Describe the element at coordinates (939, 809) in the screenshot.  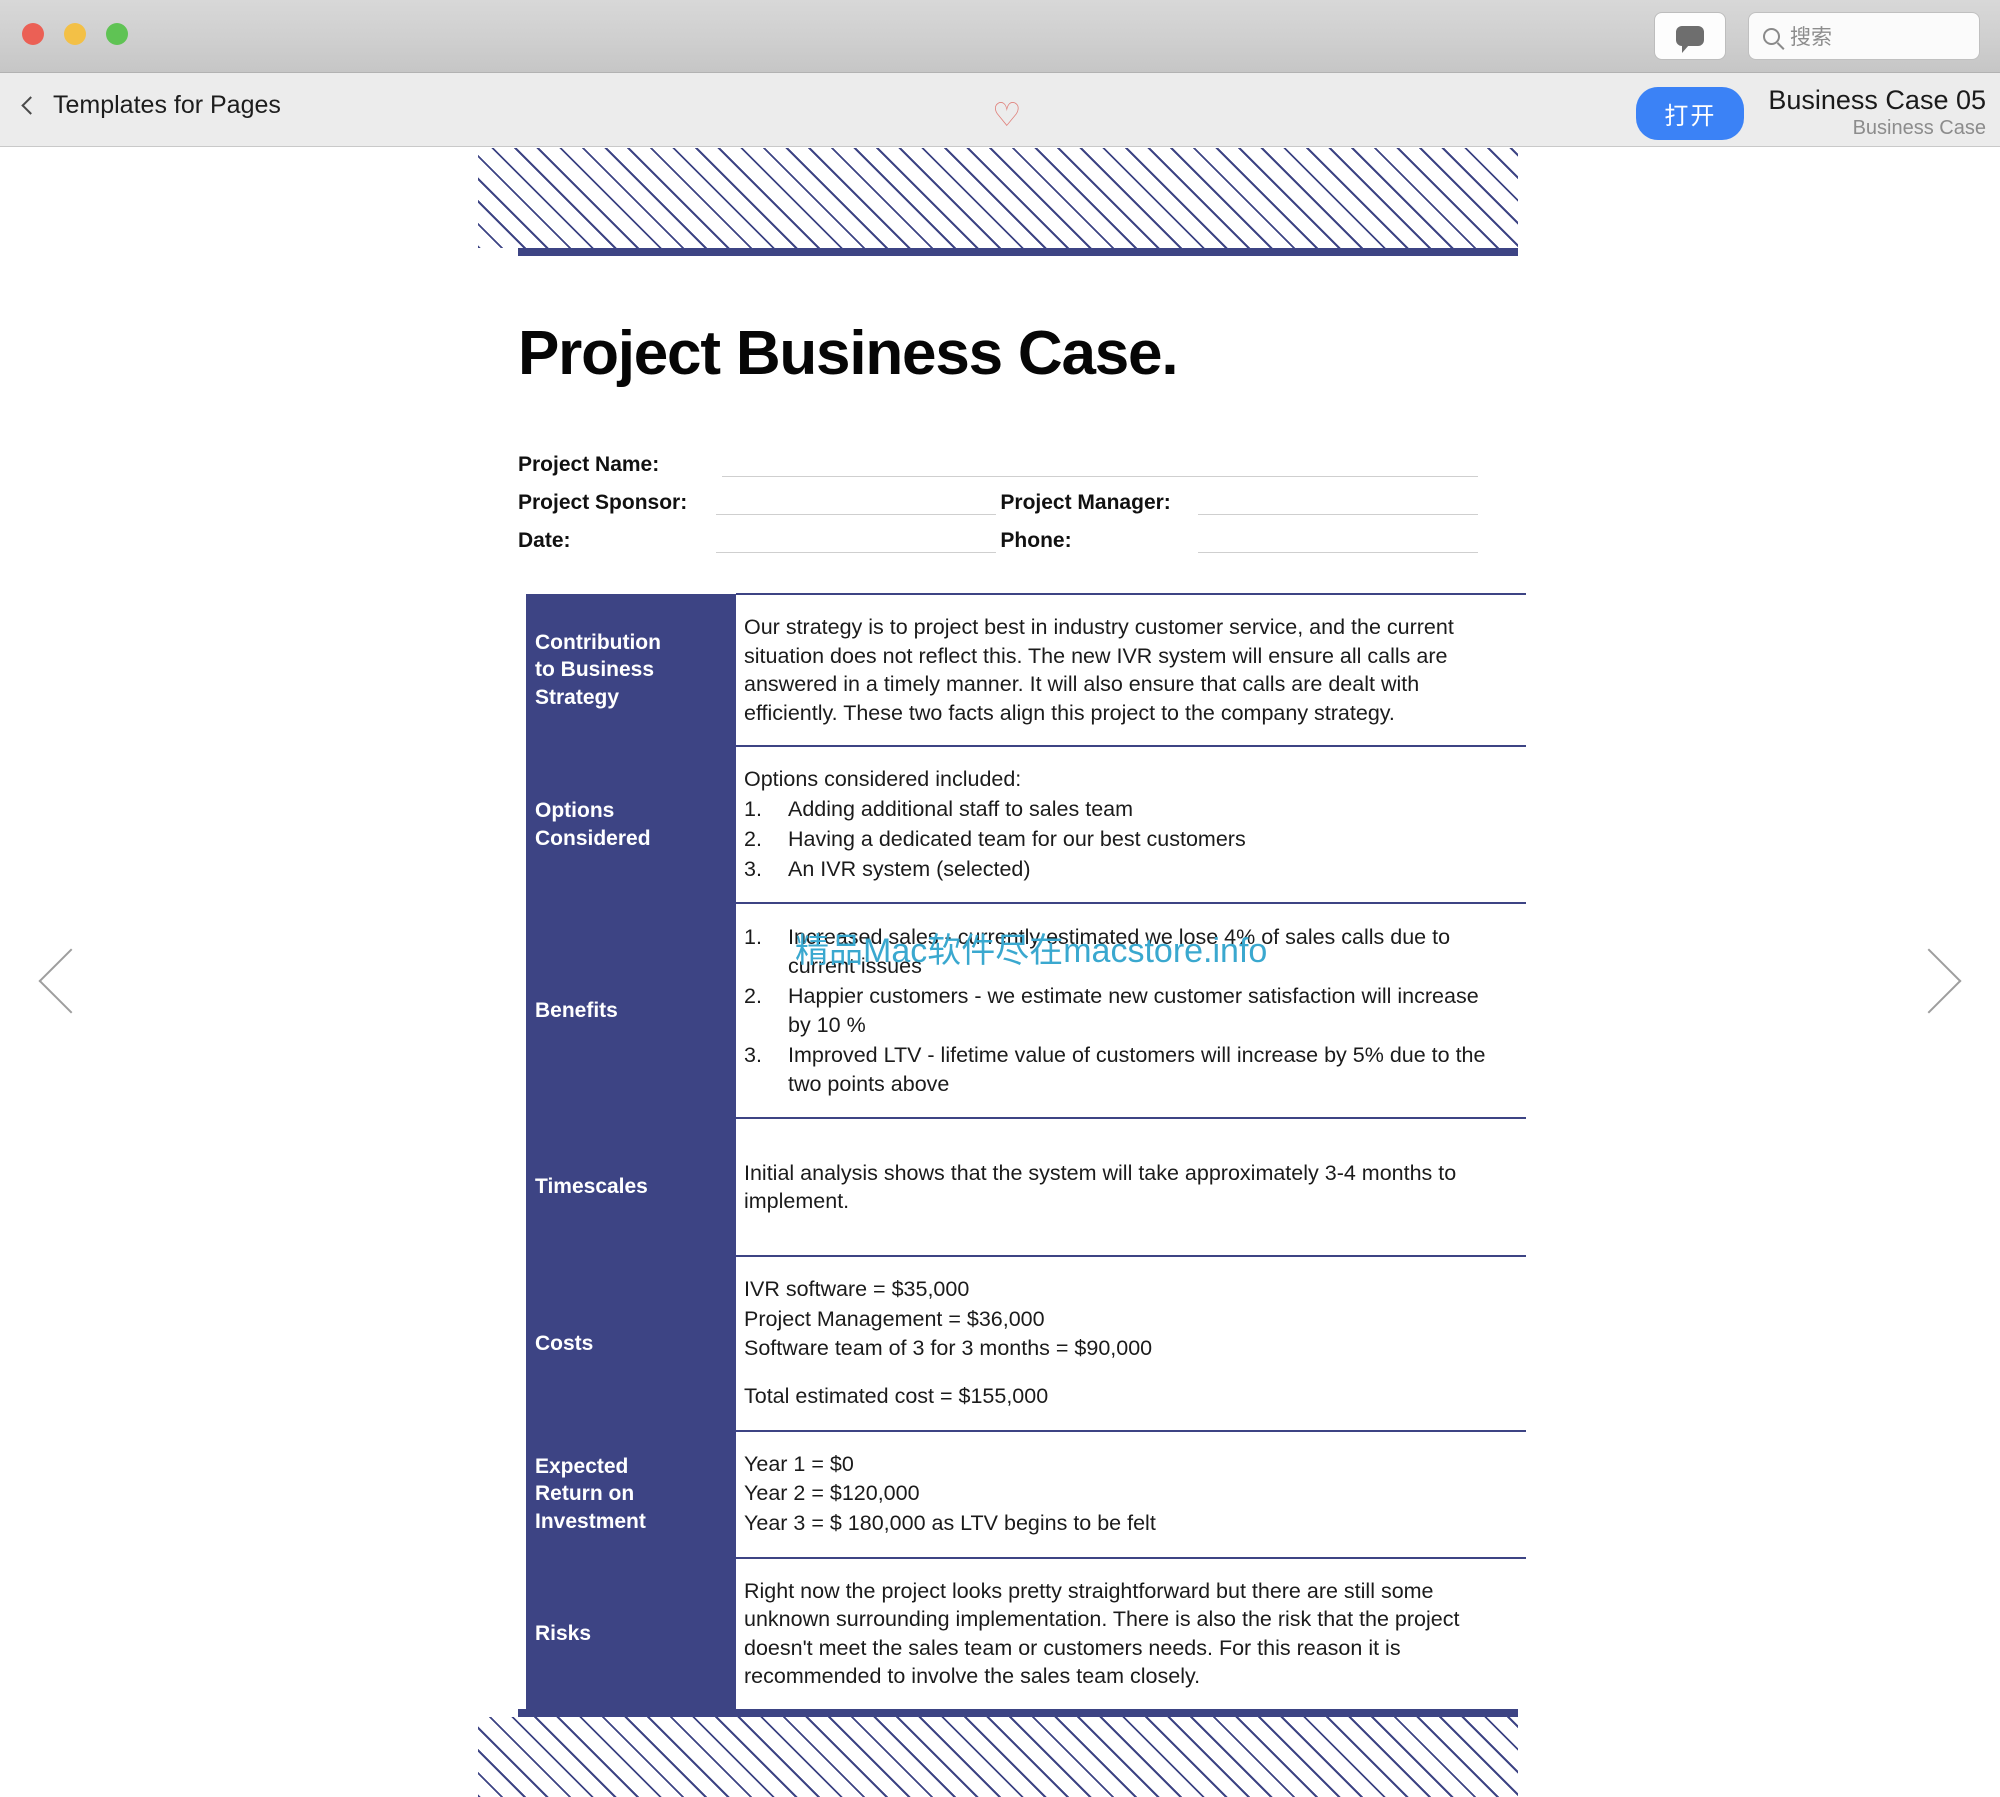
I see `list-item: Adding additional staff to sales team` at that location.